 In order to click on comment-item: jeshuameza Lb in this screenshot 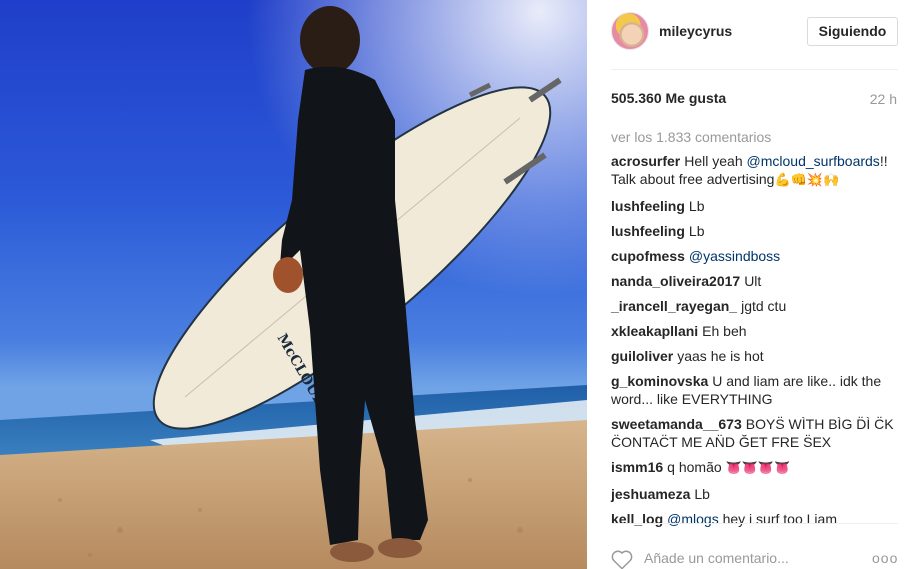, I will do `click(756, 494)`.